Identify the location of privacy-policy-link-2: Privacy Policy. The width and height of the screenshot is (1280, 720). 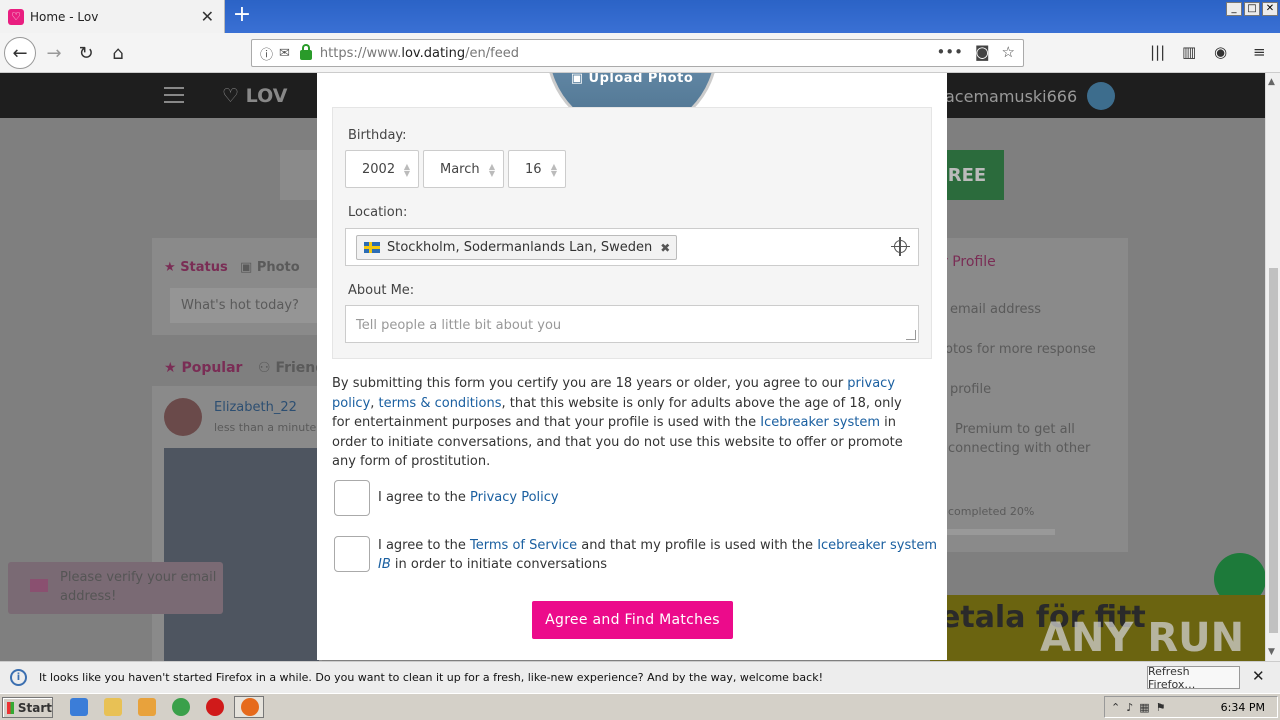
(514, 497).